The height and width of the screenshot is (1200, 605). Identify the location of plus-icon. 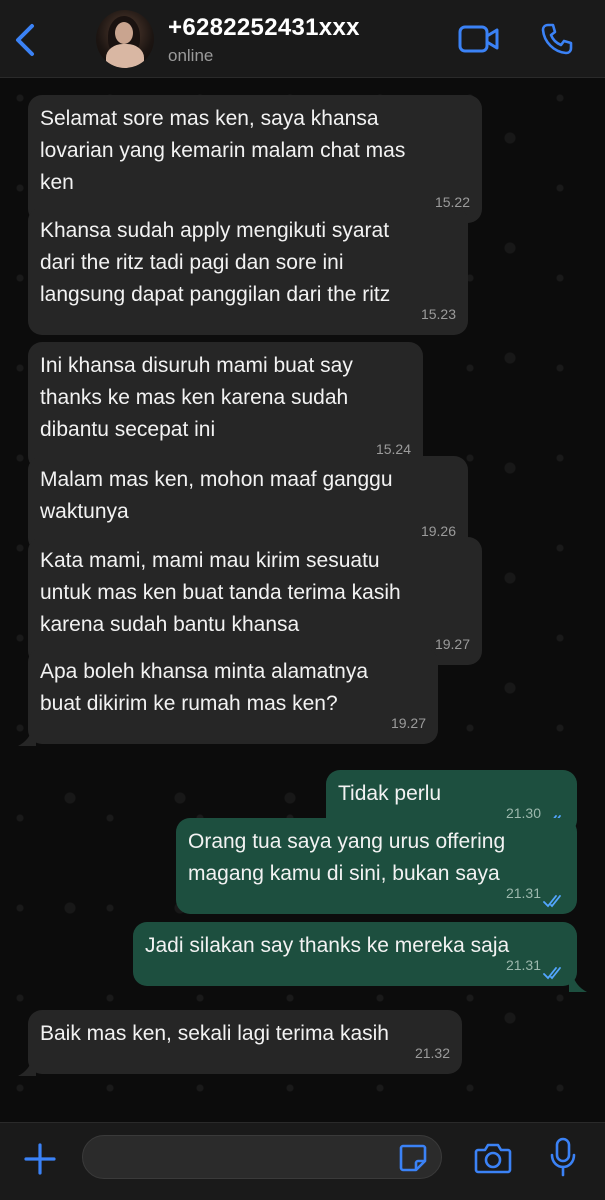
(40, 1159).